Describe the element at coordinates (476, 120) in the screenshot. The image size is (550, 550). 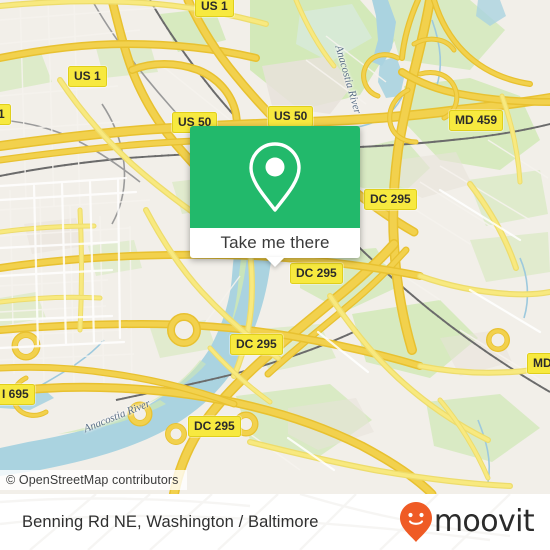
I see `road-shield-md-459: MD 459` at that location.